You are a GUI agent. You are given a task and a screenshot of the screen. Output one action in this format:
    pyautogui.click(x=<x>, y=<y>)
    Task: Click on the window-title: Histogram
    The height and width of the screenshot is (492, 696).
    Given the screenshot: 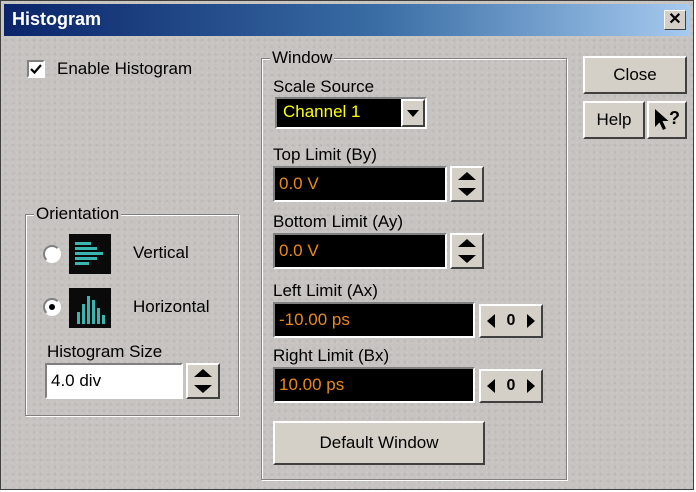 What is the action you would take?
    pyautogui.click(x=57, y=19)
    